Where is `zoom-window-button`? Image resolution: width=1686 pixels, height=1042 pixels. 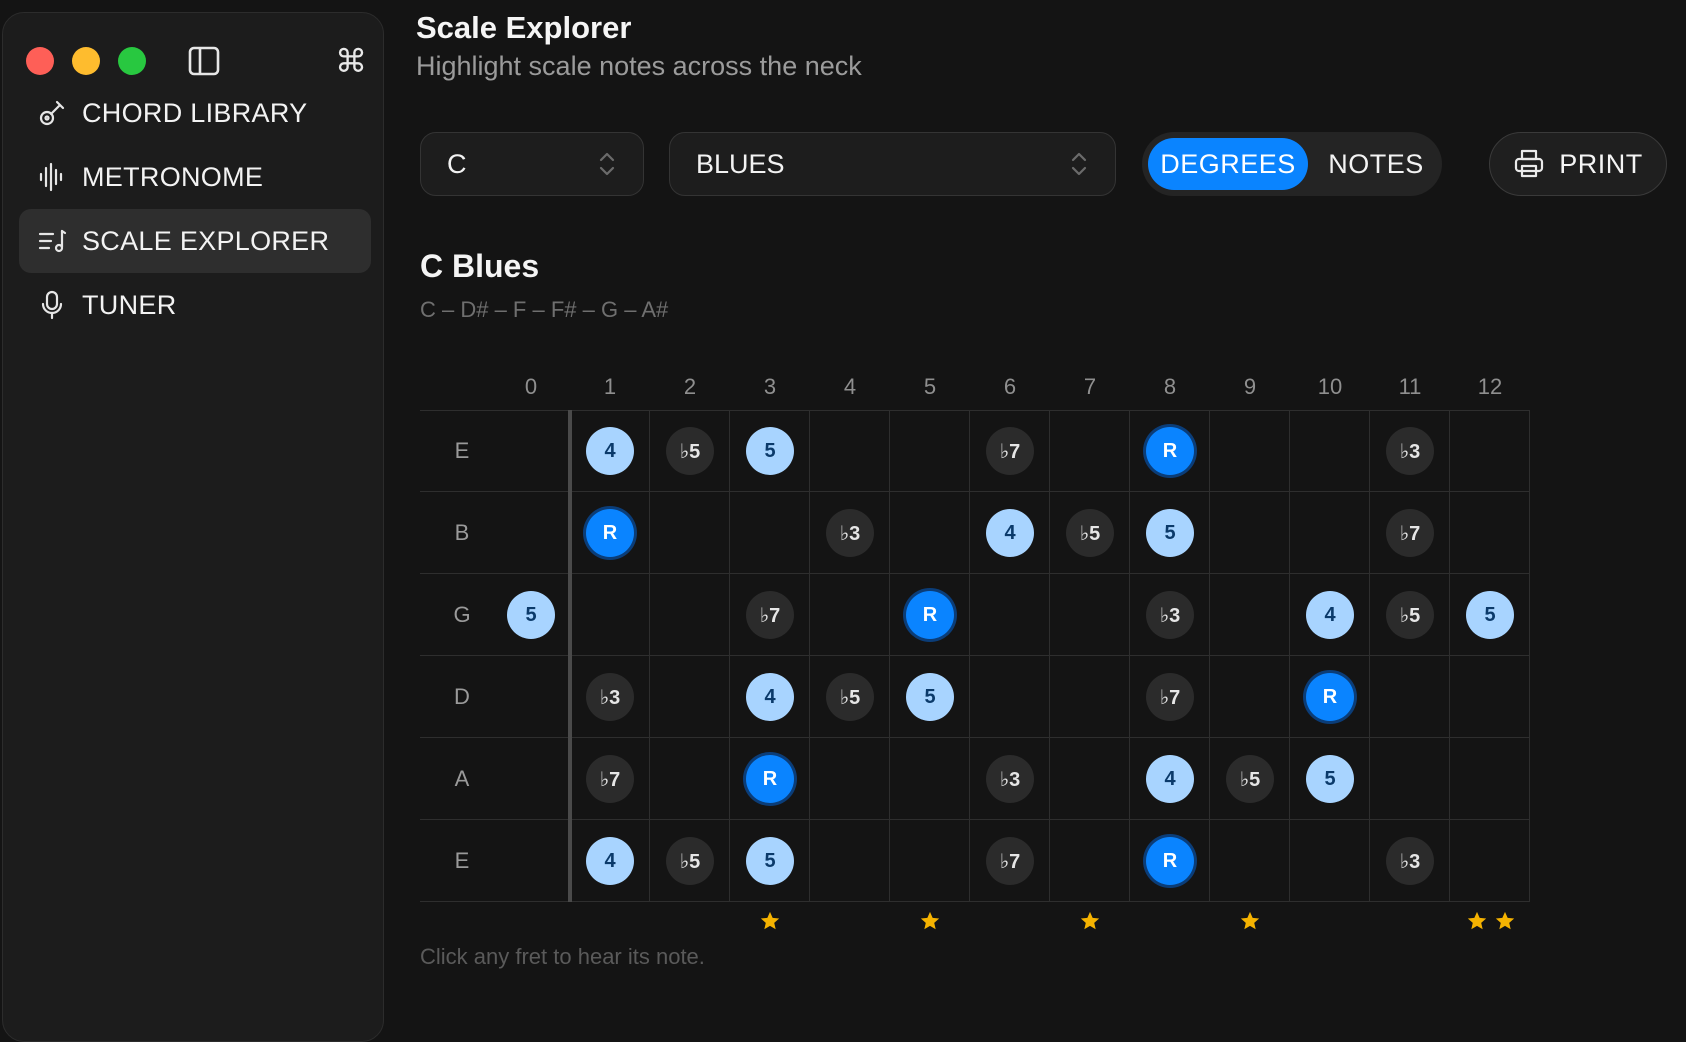
zoom-window-button is located at coordinates (132, 61).